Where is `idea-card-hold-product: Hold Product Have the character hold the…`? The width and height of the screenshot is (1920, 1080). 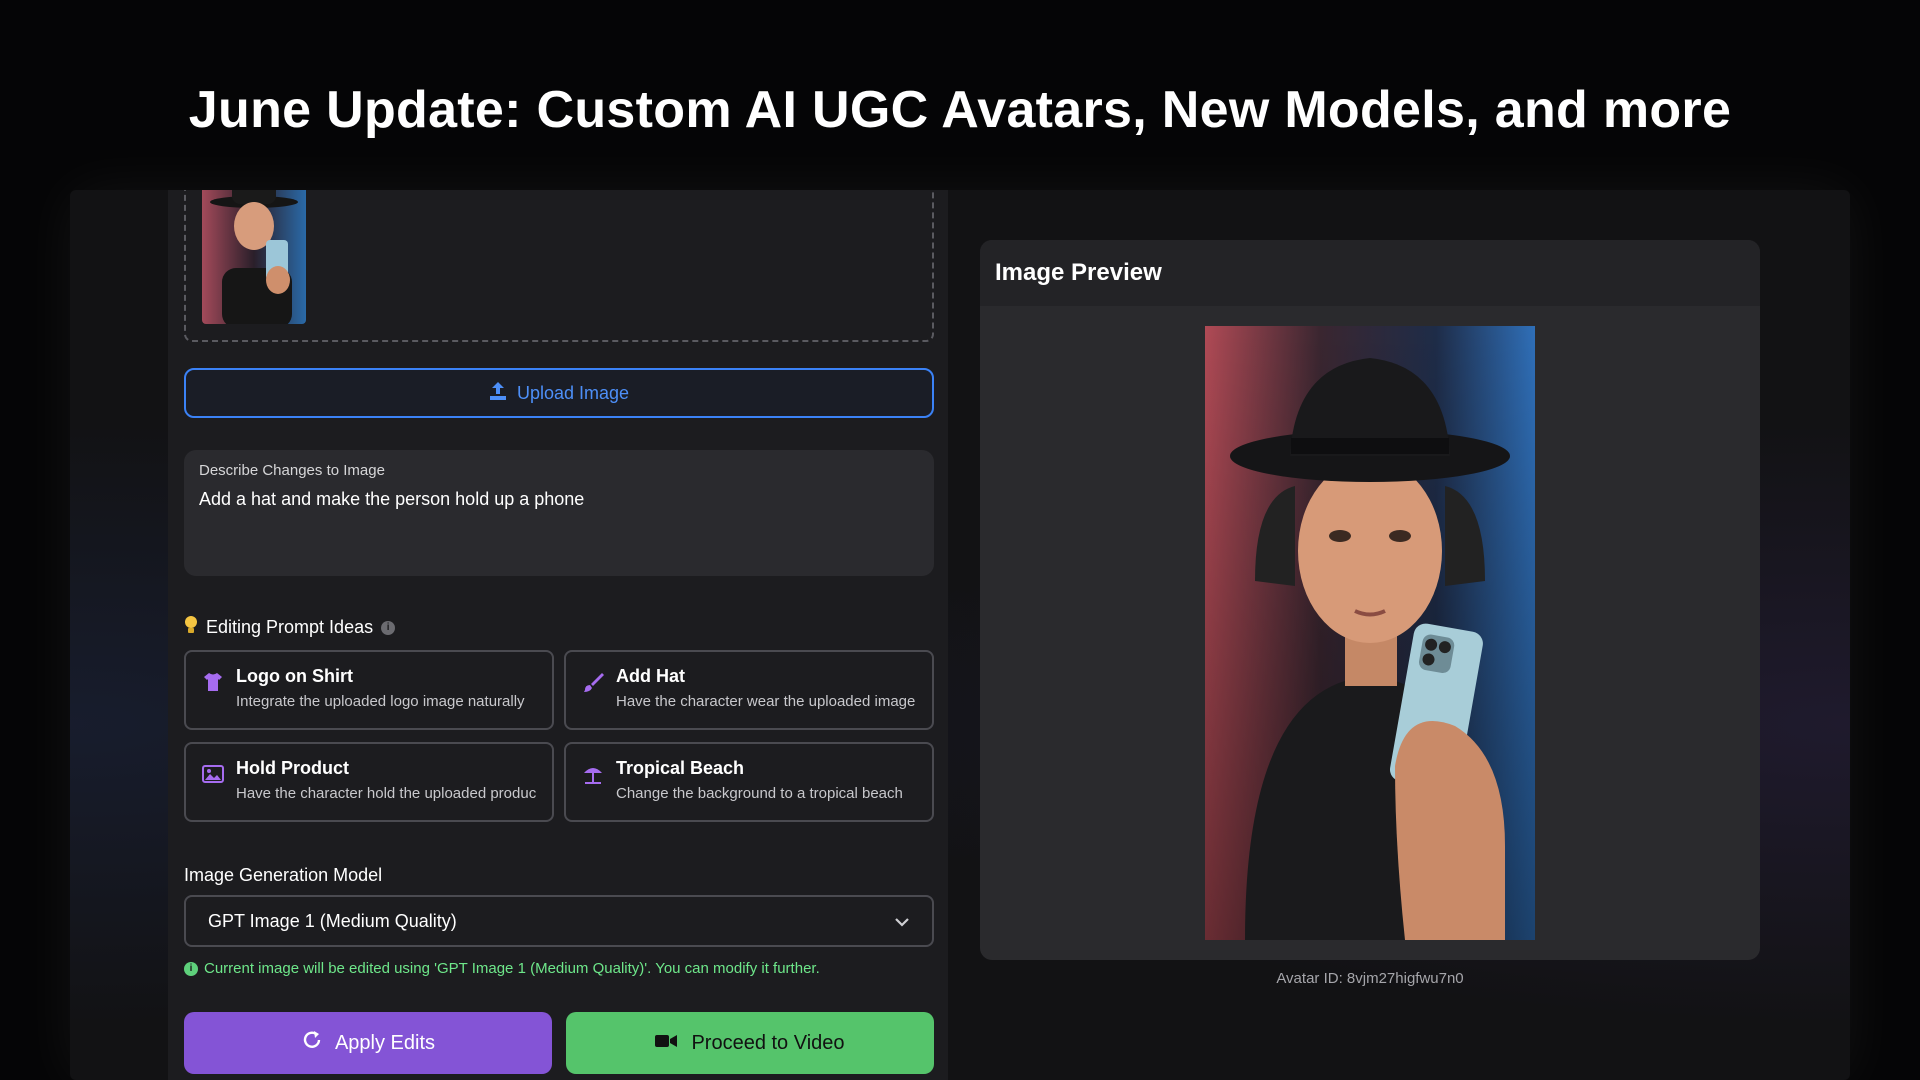 idea-card-hold-product: Hold Product Have the character hold the… is located at coordinates (369, 782).